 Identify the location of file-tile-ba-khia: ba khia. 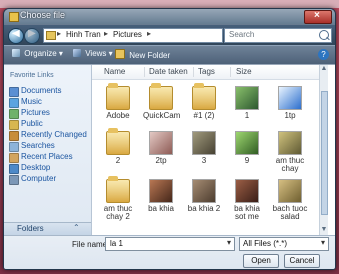
(161, 199).